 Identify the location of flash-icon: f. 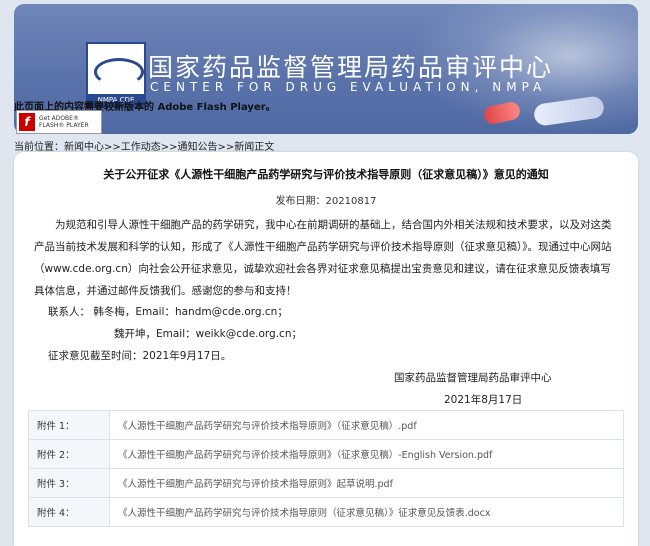
(27, 122).